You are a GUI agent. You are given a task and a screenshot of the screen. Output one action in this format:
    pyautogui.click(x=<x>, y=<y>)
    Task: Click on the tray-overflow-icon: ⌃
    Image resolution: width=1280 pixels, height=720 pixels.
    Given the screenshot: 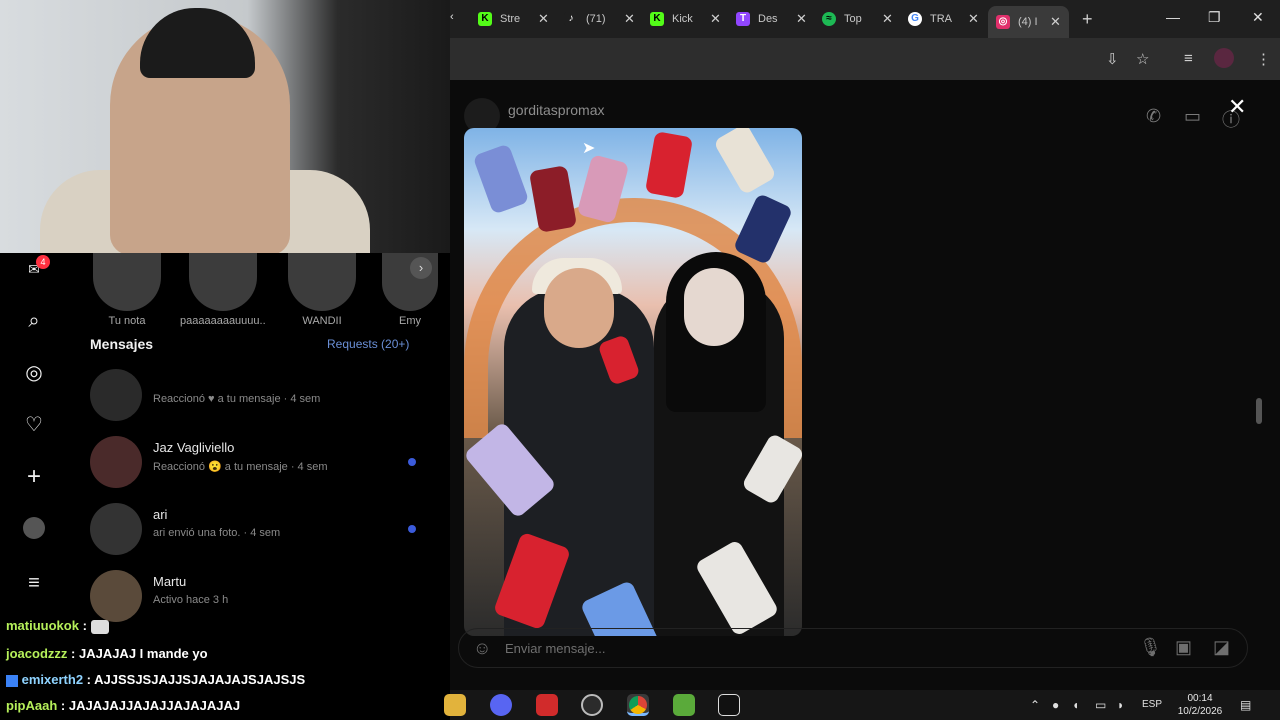 What is the action you would take?
    pyautogui.click(x=1035, y=705)
    